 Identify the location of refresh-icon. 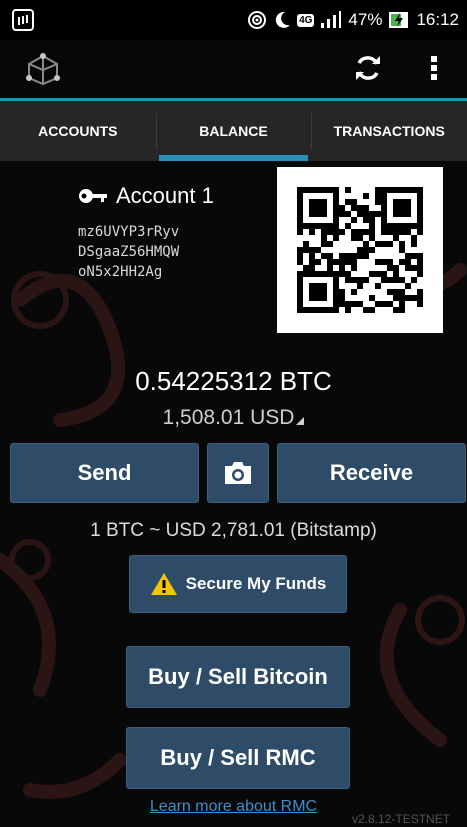
(368, 68).